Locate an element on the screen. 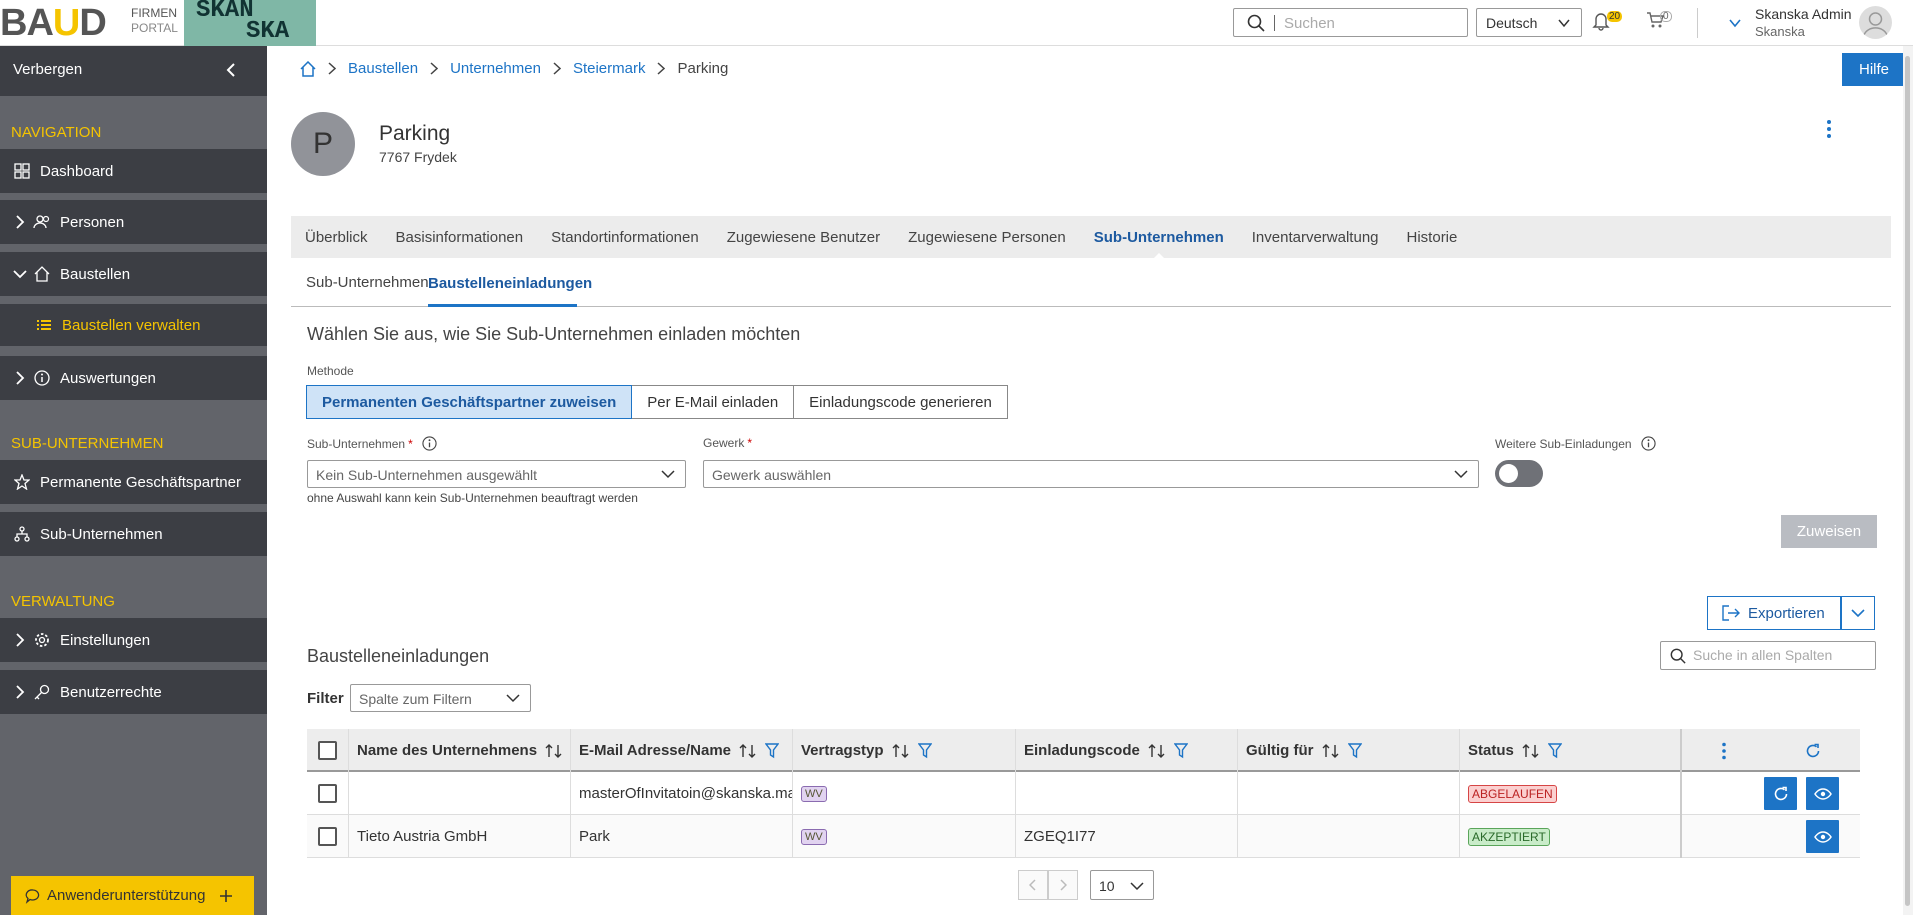 This screenshot has height=915, width=1913. page-size-select: 10 is located at coordinates (1122, 885).